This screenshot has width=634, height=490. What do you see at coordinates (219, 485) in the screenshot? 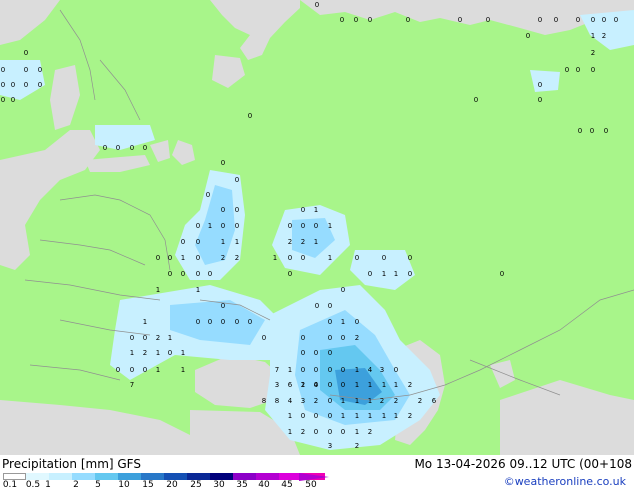
I see `scale-label: 30` at bounding box center [219, 485].